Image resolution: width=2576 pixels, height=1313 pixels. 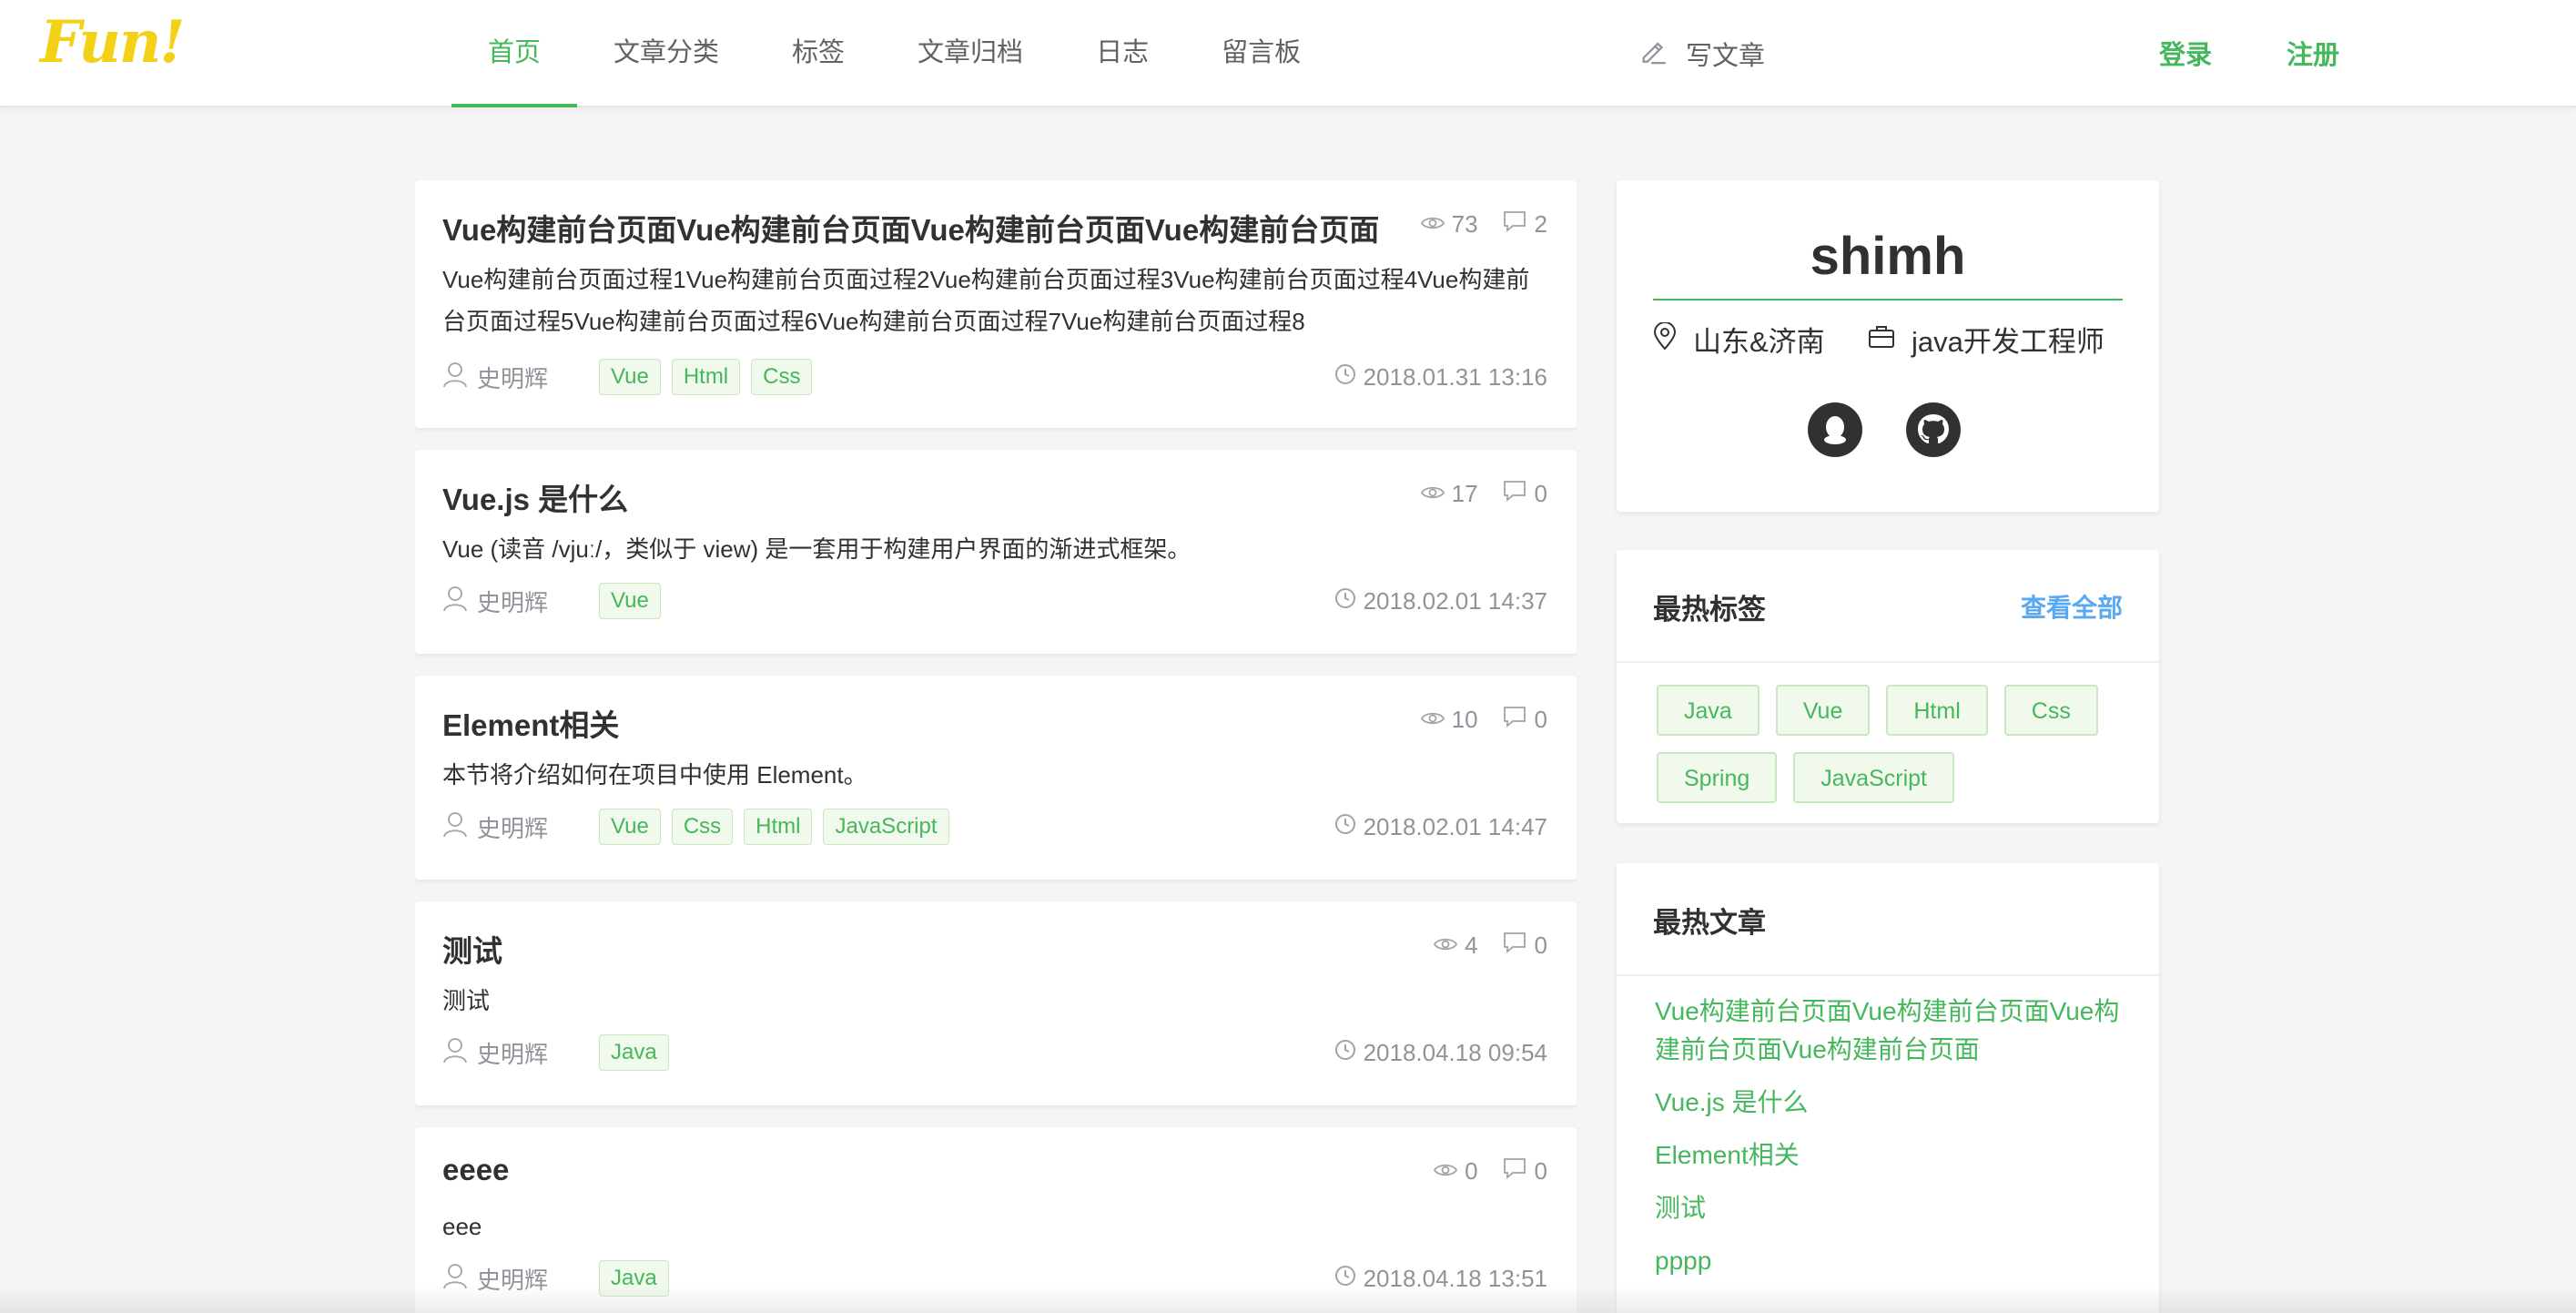 What do you see at coordinates (1892, 1103) in the screenshot?
I see `hot-article-link: Vue.js 是什么` at bounding box center [1892, 1103].